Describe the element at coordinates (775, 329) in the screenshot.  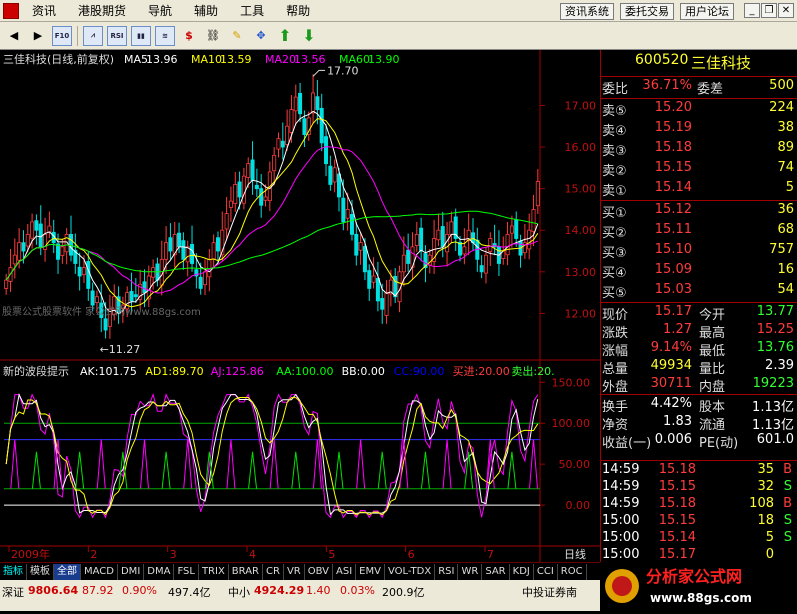
I see `field-value-2: 15.25` at that location.